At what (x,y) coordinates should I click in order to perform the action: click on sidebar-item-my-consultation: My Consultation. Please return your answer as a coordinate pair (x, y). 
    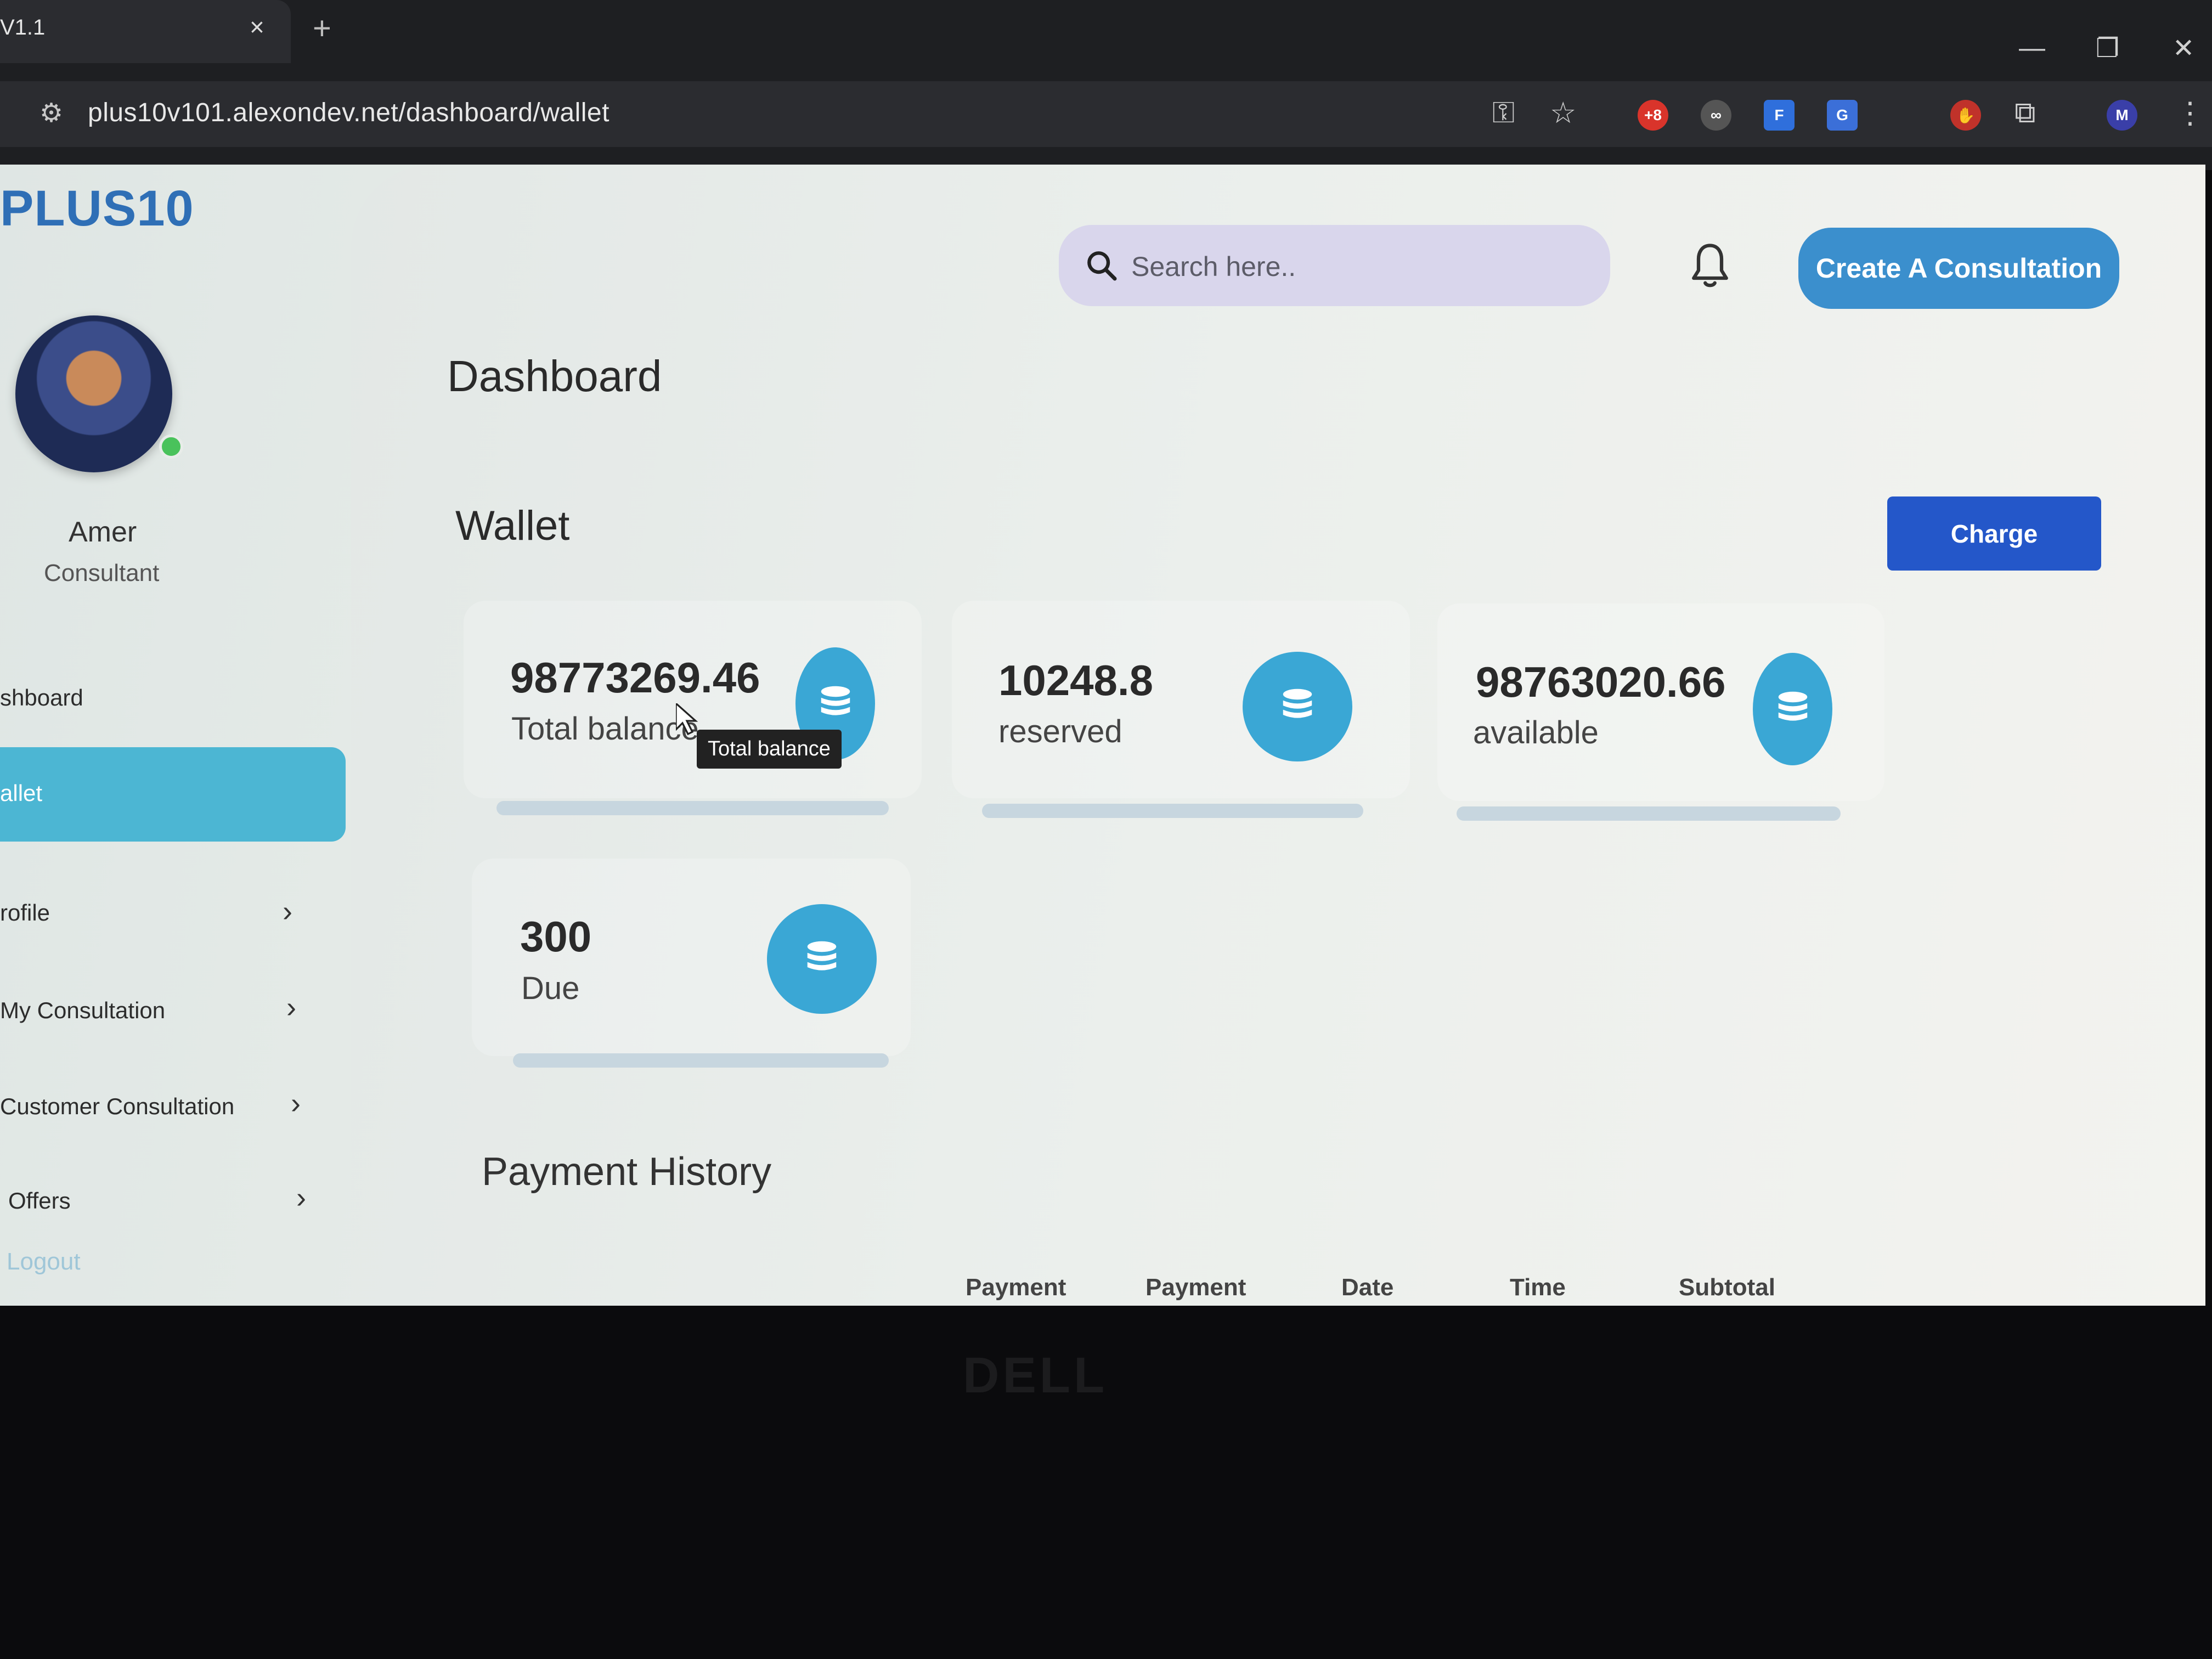
    Looking at the image, I should click on (82, 1010).